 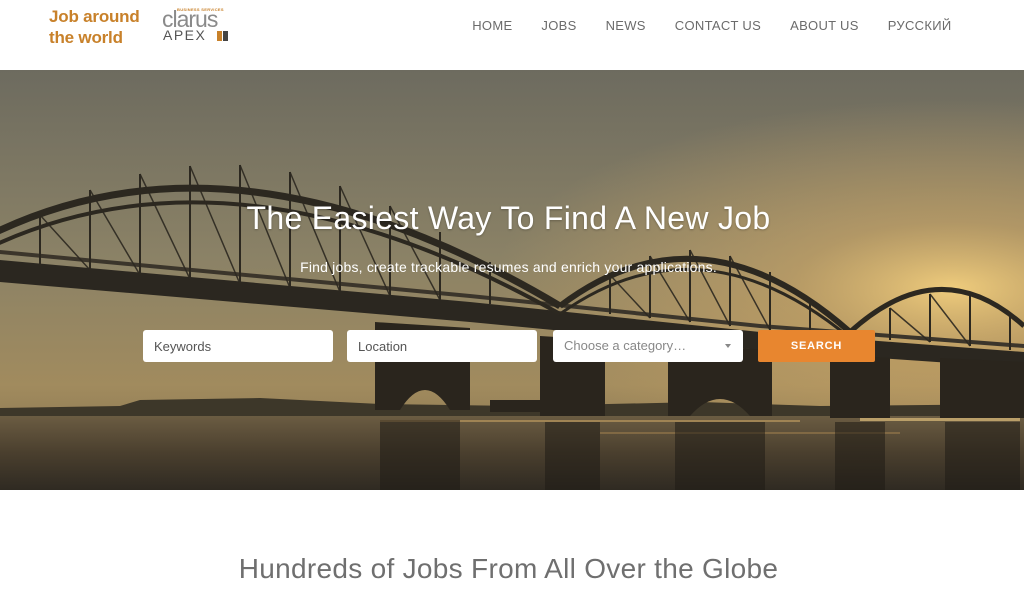 I want to click on chevron-down-icon, so click(x=728, y=346).